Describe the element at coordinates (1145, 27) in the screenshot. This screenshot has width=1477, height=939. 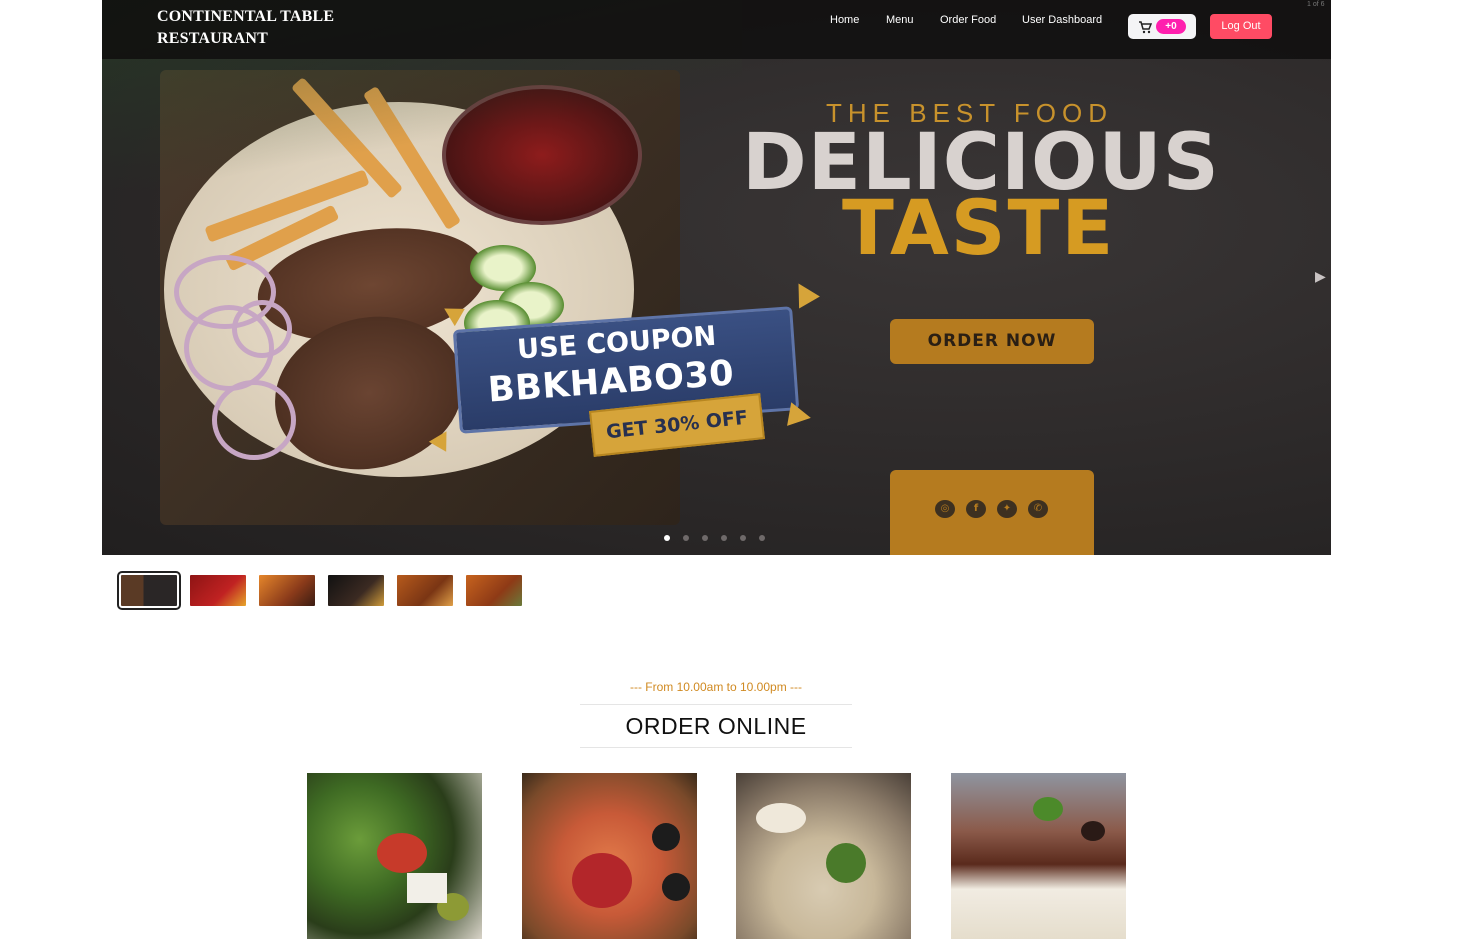
I see `cart-icon` at that location.